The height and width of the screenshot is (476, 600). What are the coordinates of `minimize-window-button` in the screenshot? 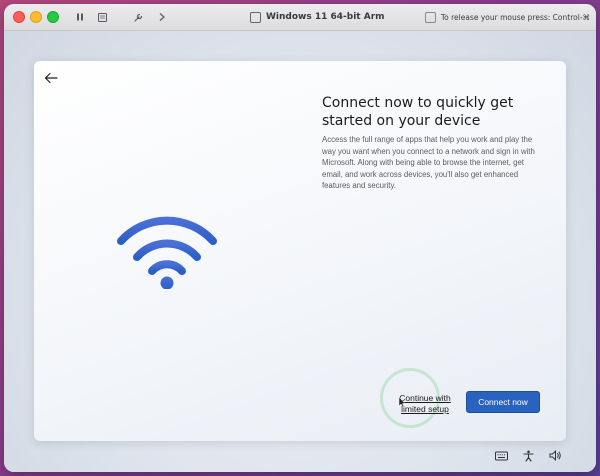 It's located at (36, 17).